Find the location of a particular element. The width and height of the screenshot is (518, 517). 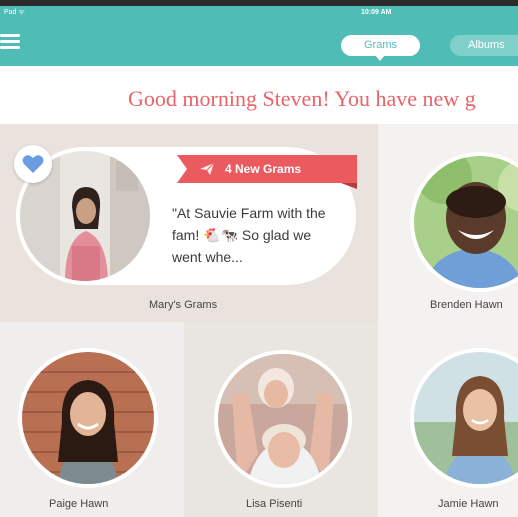

new-grams-badge: 4 New Grams is located at coordinates (267, 169).